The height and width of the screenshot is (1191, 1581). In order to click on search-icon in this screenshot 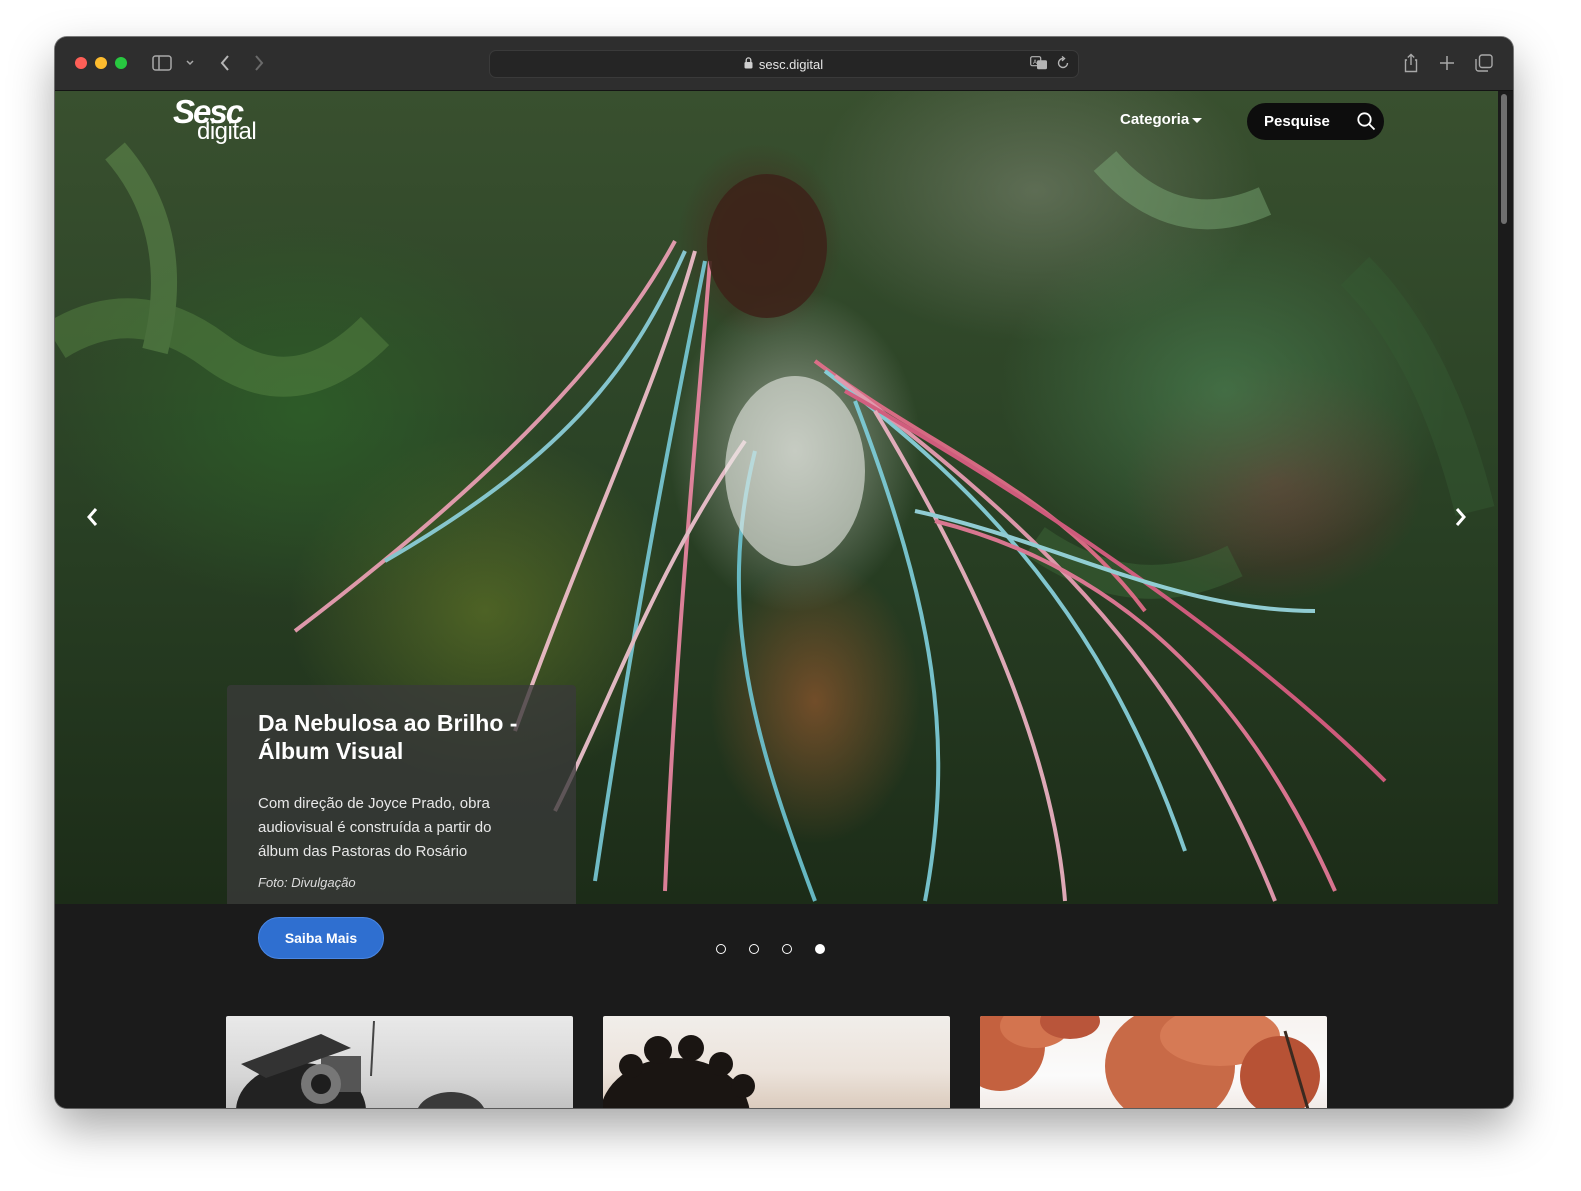, I will do `click(1366, 123)`.